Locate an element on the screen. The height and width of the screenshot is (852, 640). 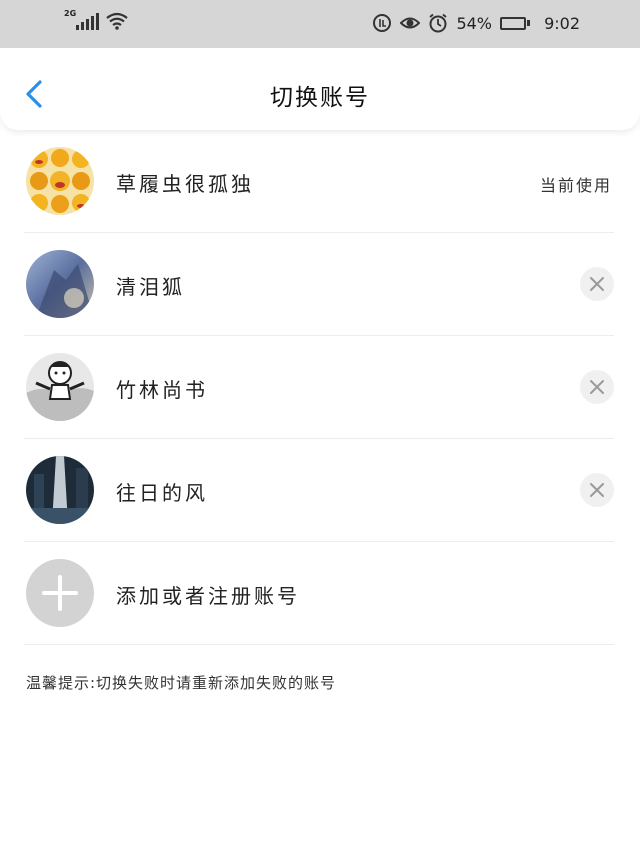
status-right: 54% is located at coordinates (451, 23).